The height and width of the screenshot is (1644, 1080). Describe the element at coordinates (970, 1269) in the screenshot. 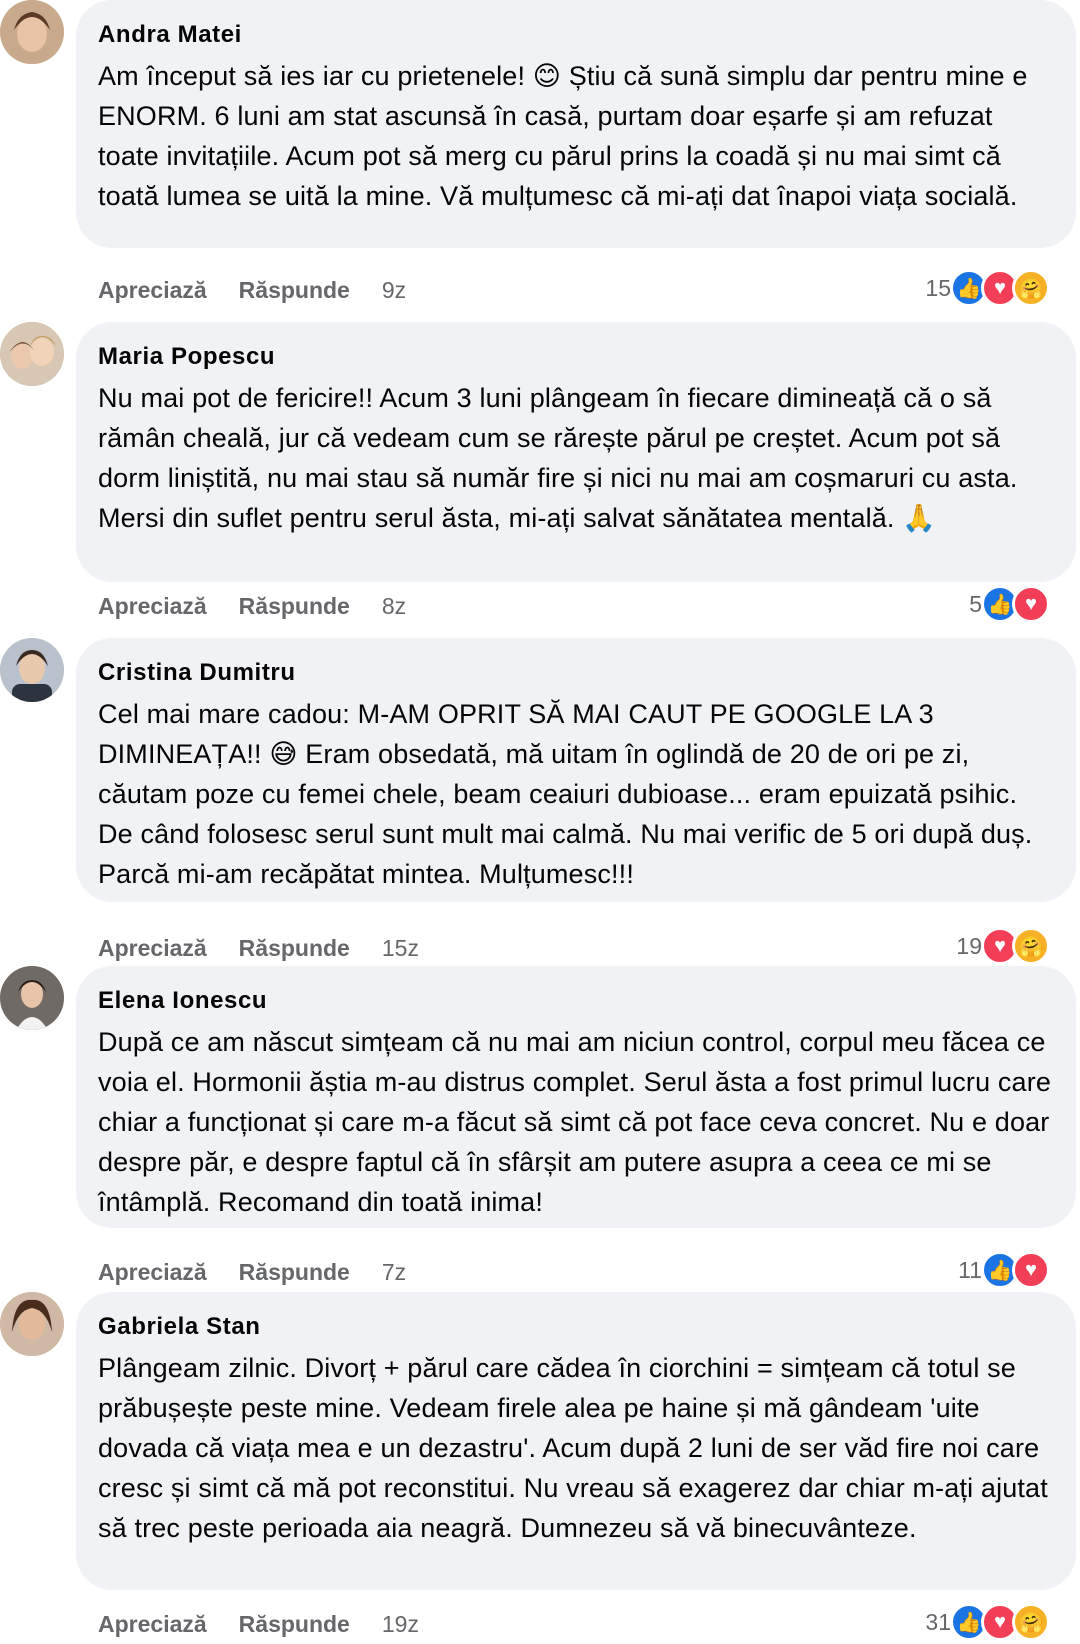

I see `reaction-count: 11` at that location.